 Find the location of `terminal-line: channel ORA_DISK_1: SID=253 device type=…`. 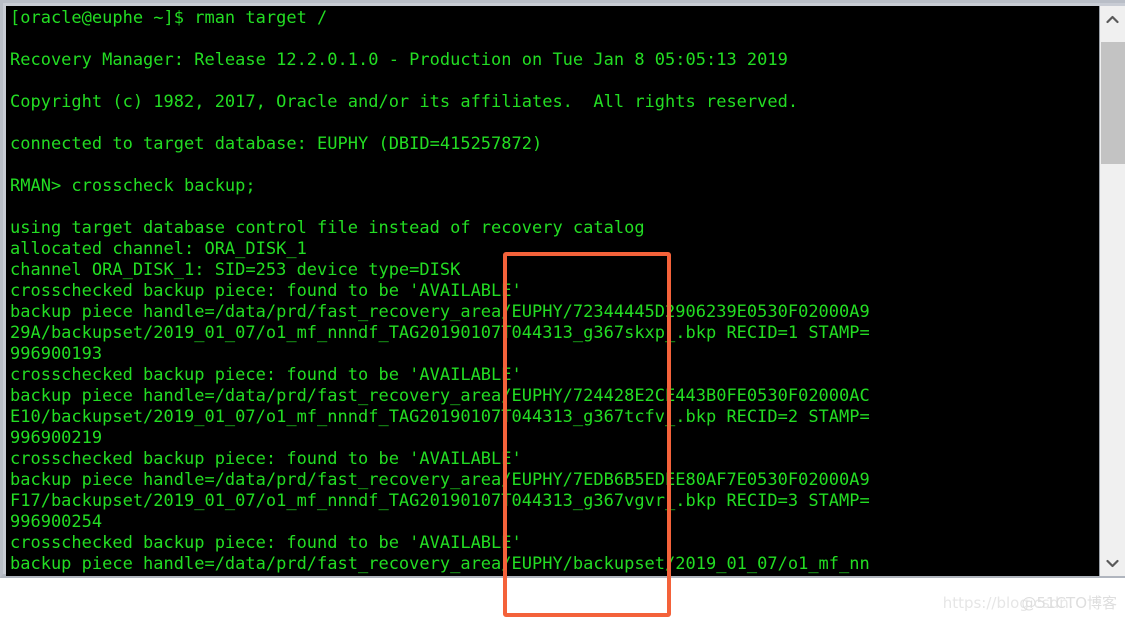

terminal-line: channel ORA_DISK_1: SID=253 device type=… is located at coordinates (235, 270).